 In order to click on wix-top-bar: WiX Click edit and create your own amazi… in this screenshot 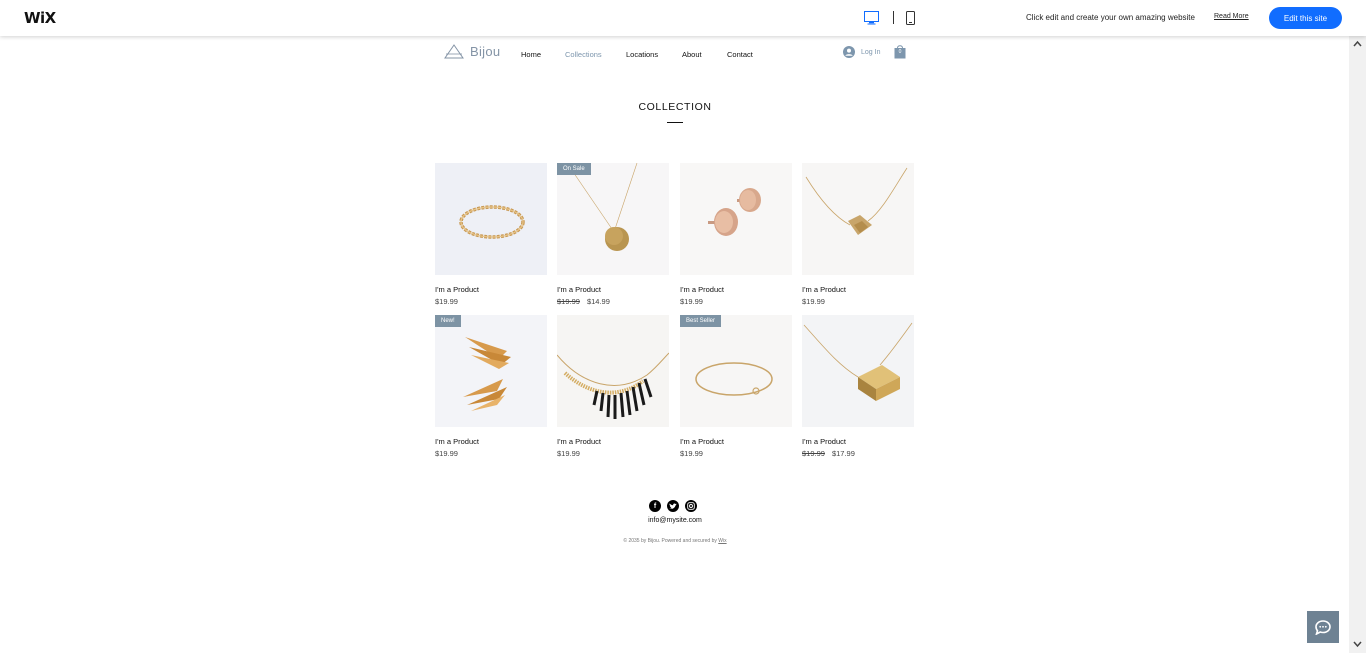, I will do `click(683, 18)`.